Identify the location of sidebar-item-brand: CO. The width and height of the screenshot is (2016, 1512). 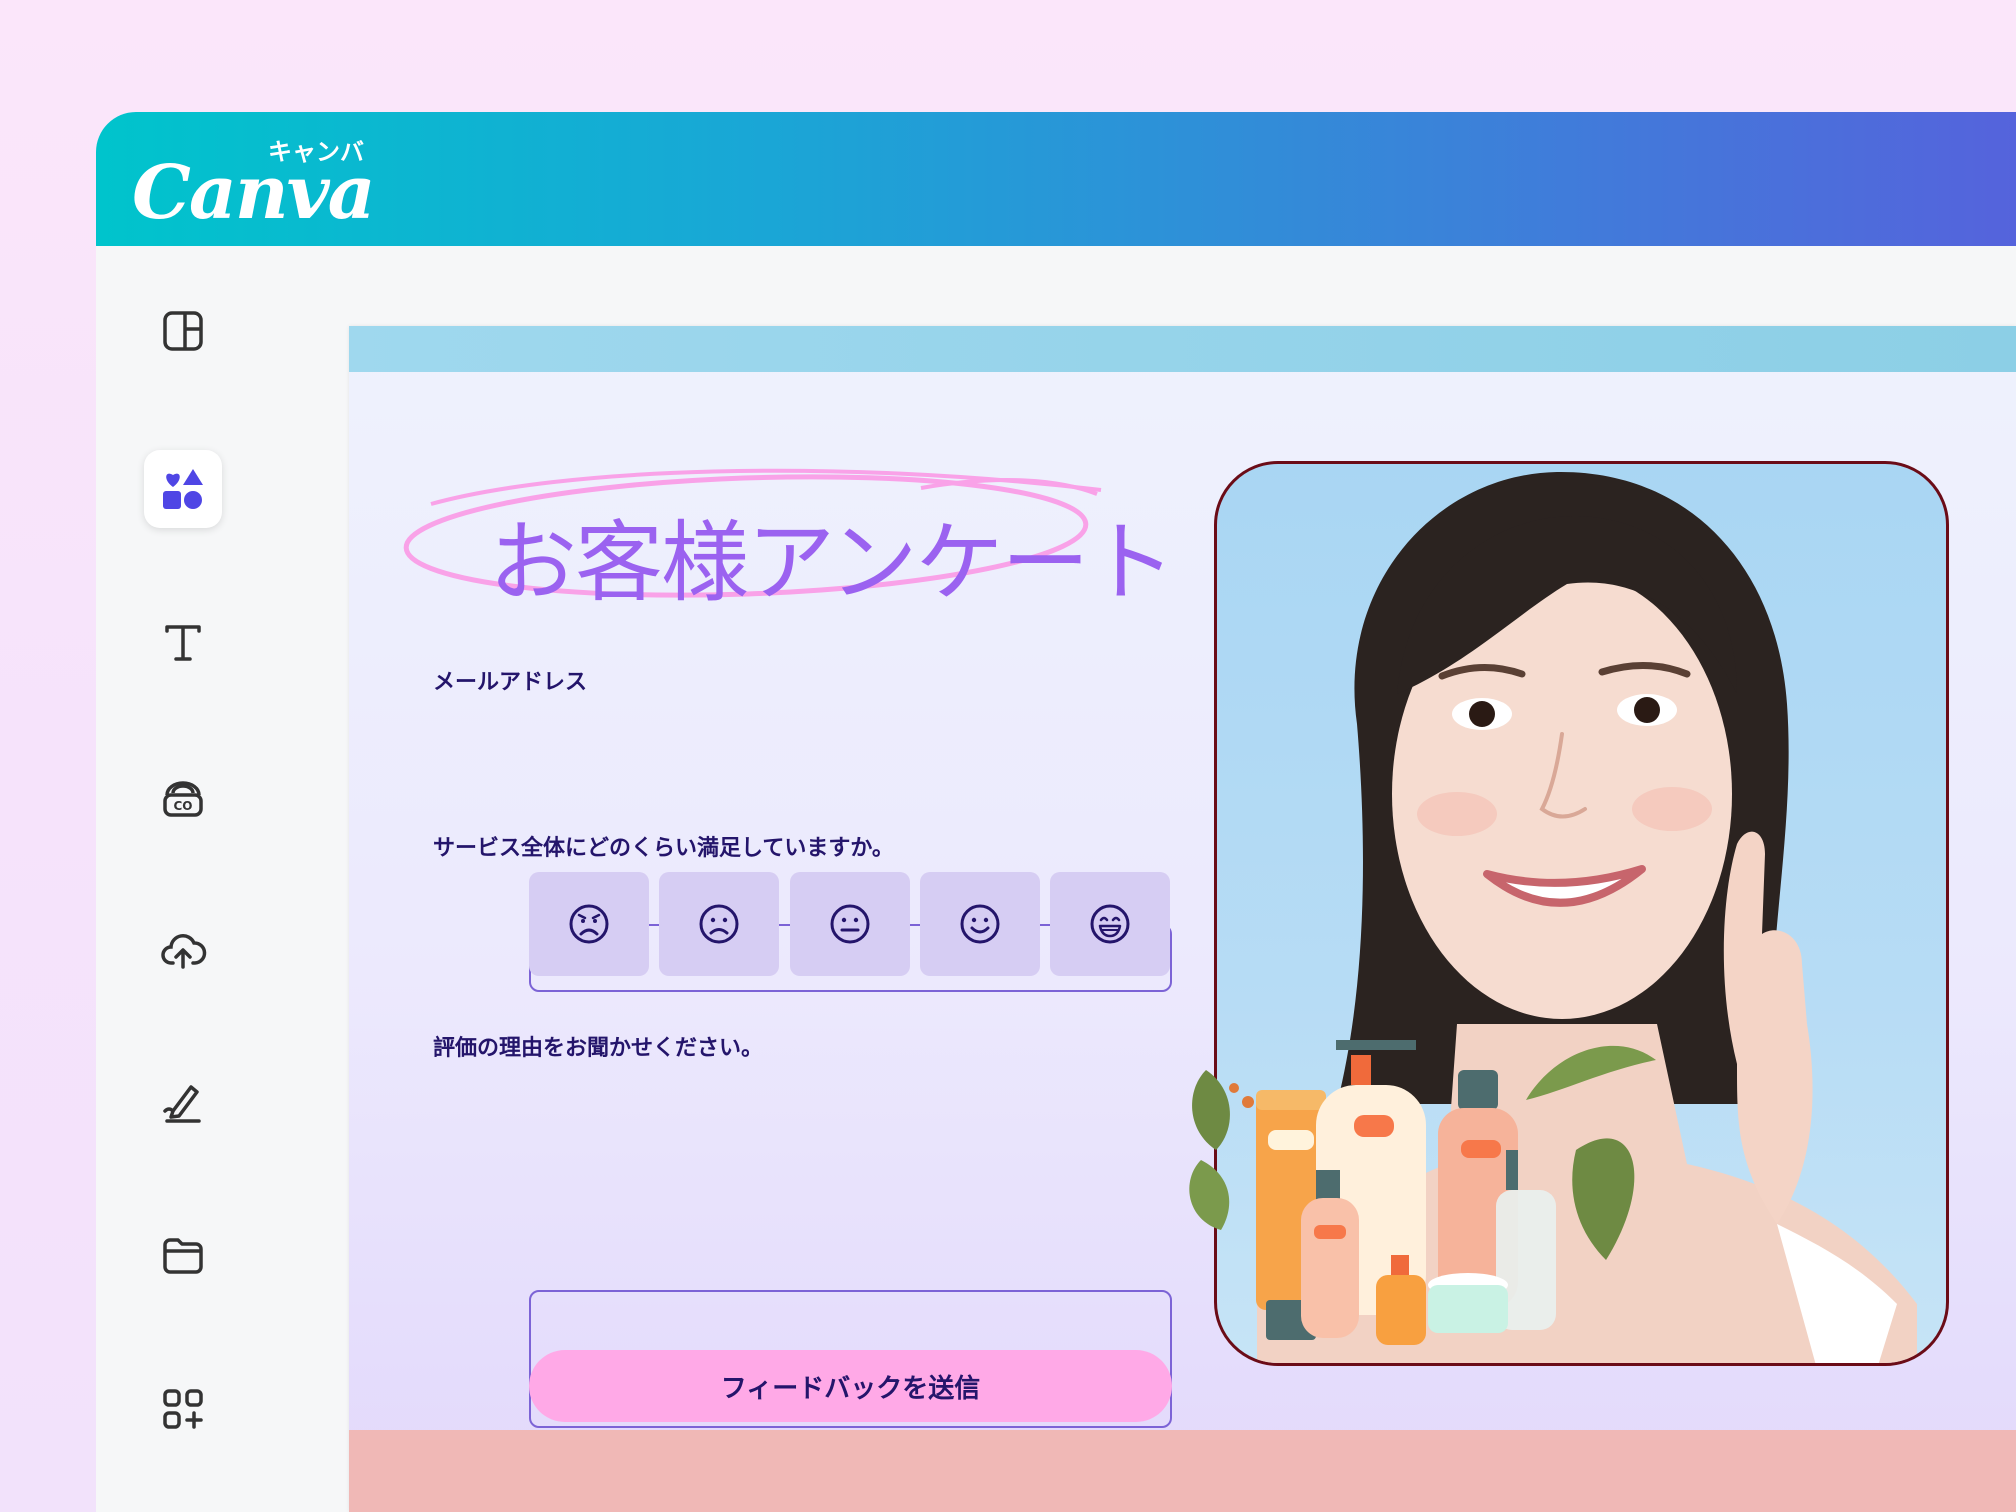
(183, 797).